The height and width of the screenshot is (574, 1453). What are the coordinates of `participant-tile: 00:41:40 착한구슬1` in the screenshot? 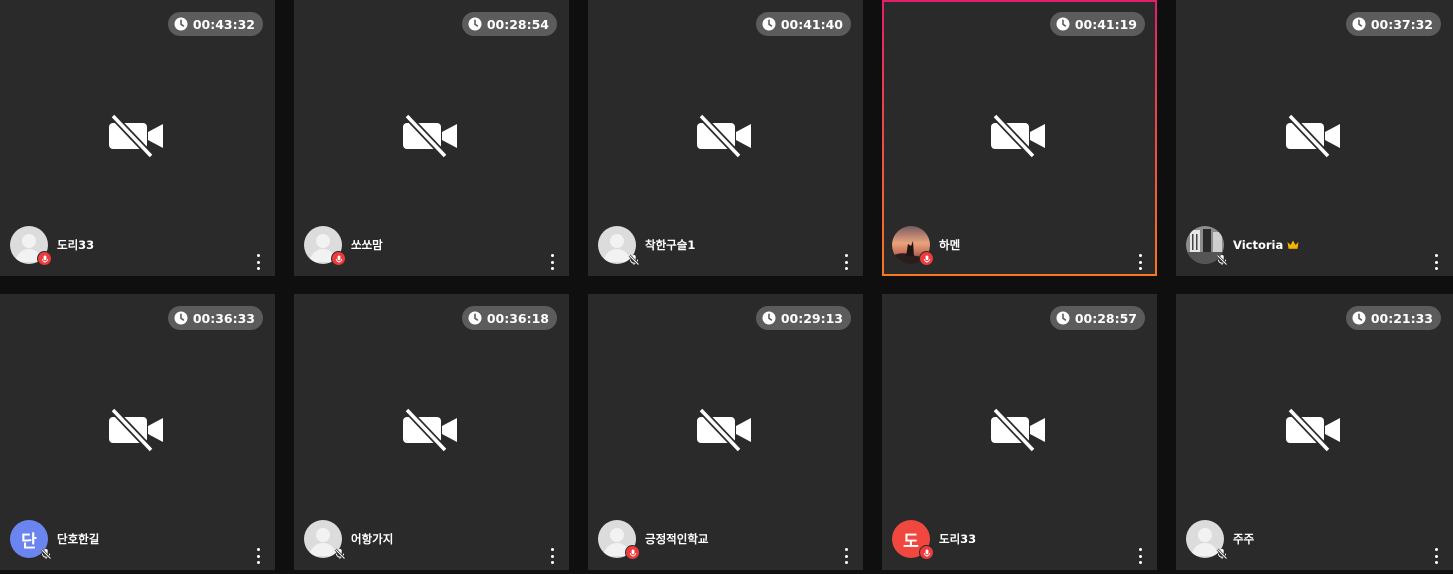 It's located at (725, 138).